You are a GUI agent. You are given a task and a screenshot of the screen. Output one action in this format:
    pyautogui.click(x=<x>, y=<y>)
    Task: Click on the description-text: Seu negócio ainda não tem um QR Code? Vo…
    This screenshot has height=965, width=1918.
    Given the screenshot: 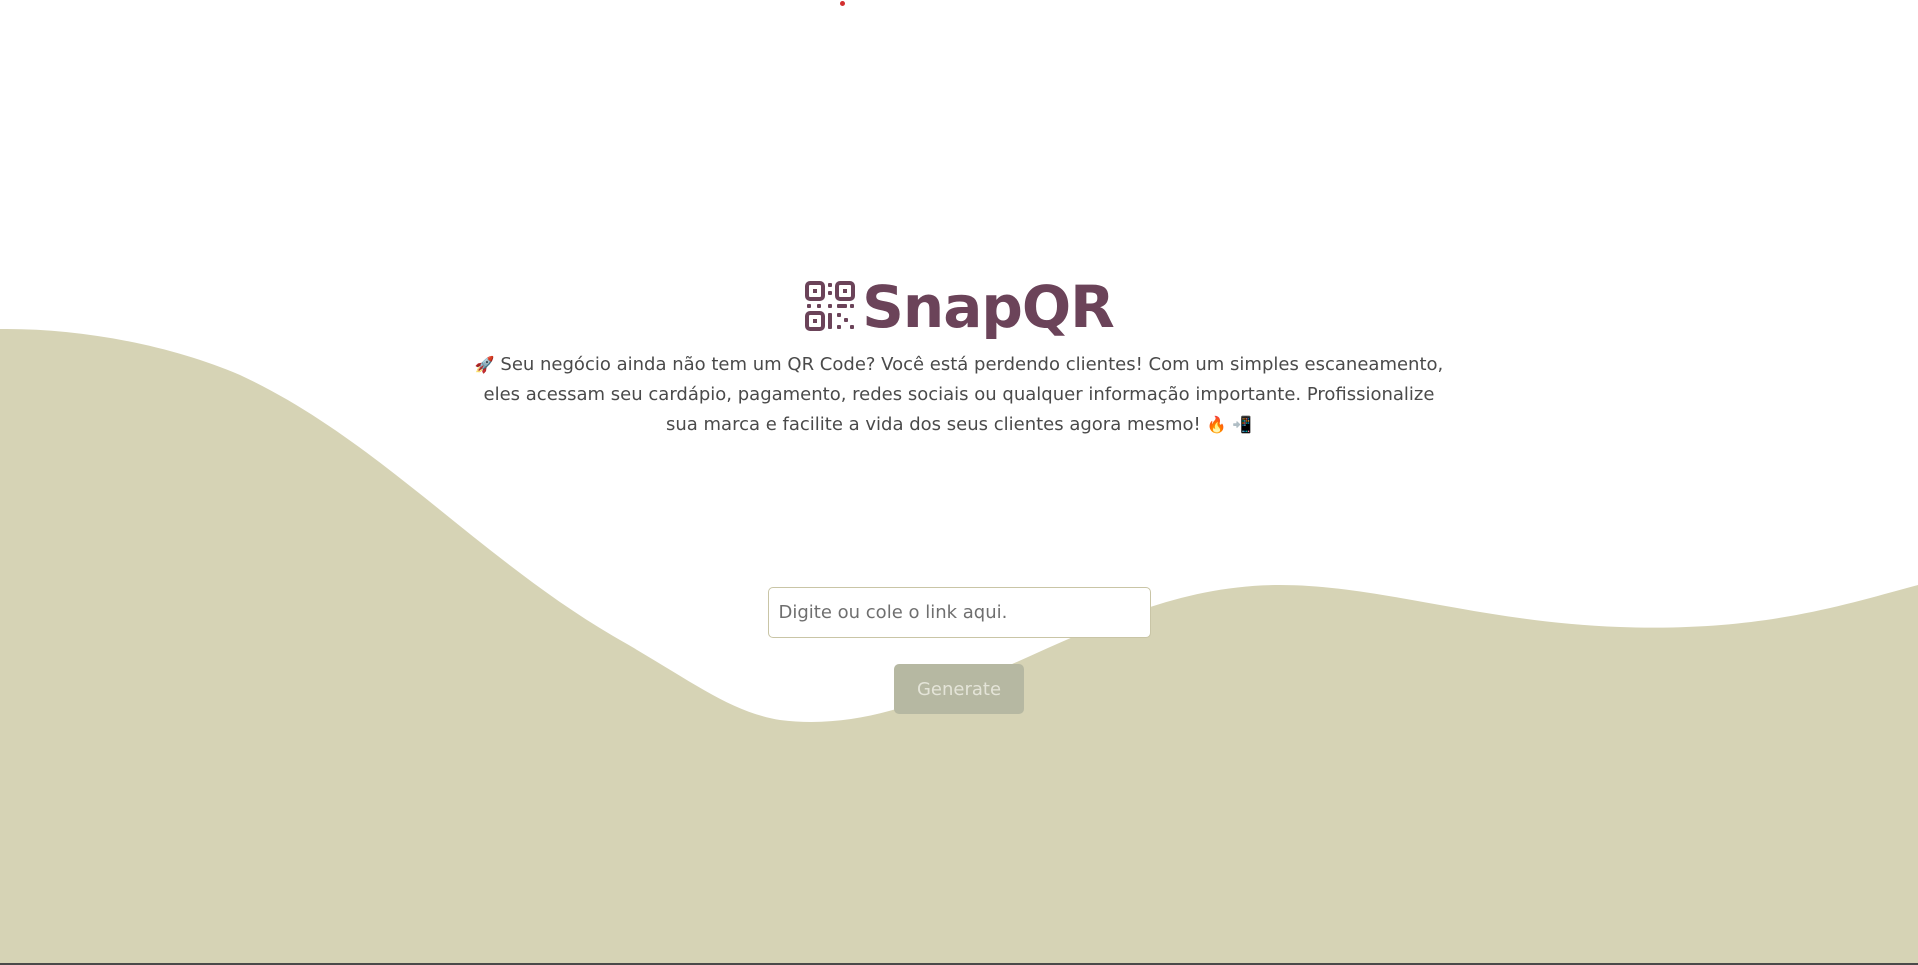 What is the action you would take?
    pyautogui.click(x=963, y=394)
    